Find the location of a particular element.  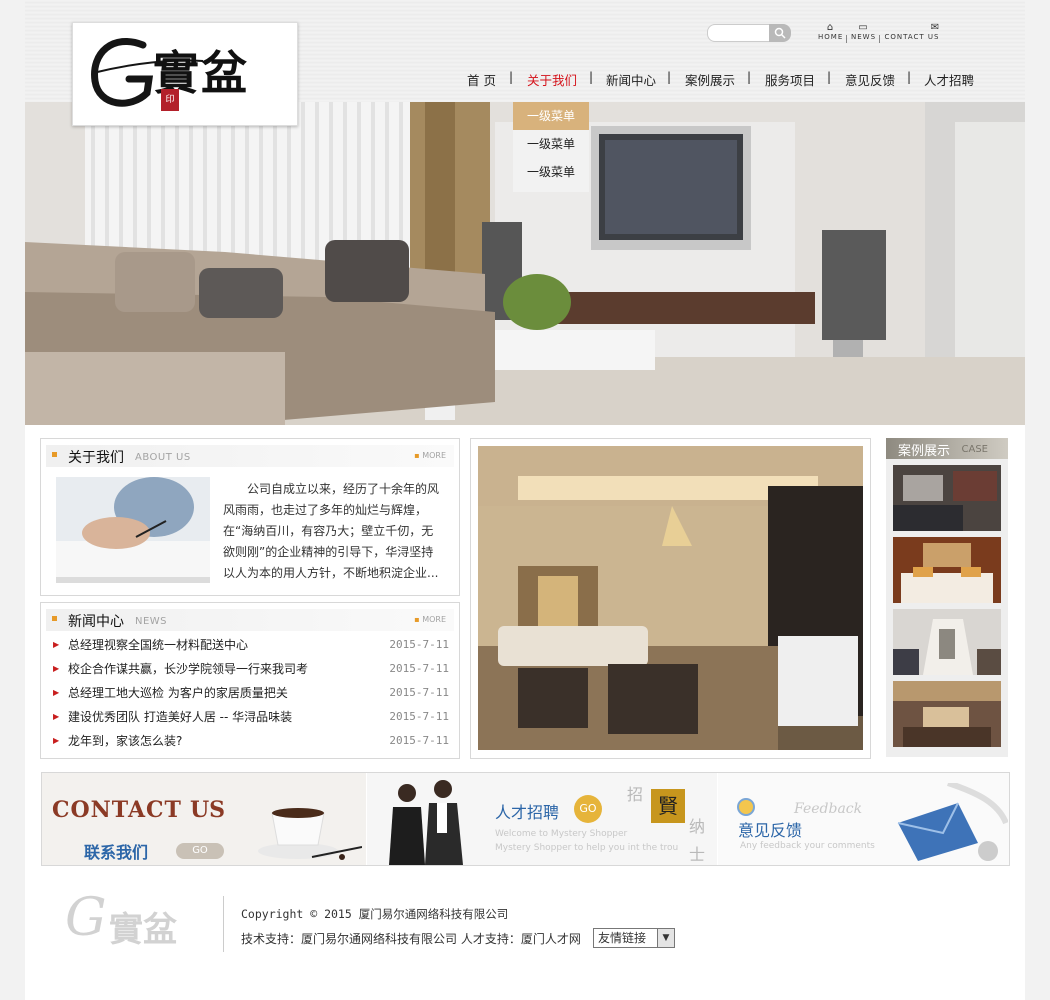

nav-services: 服务项目 is located at coordinates (790, 79).